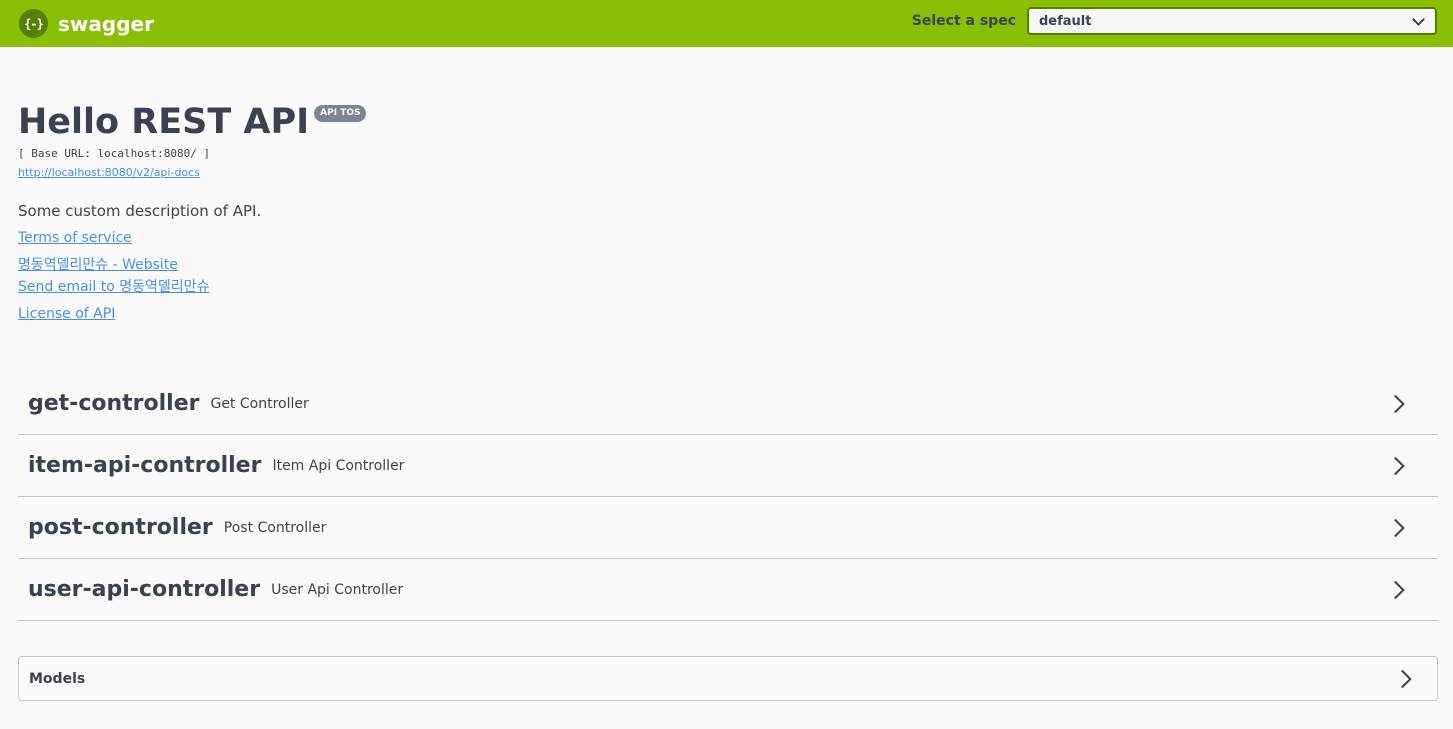 The height and width of the screenshot is (729, 1453). I want to click on tag-name: item-api-controller, so click(145, 465).